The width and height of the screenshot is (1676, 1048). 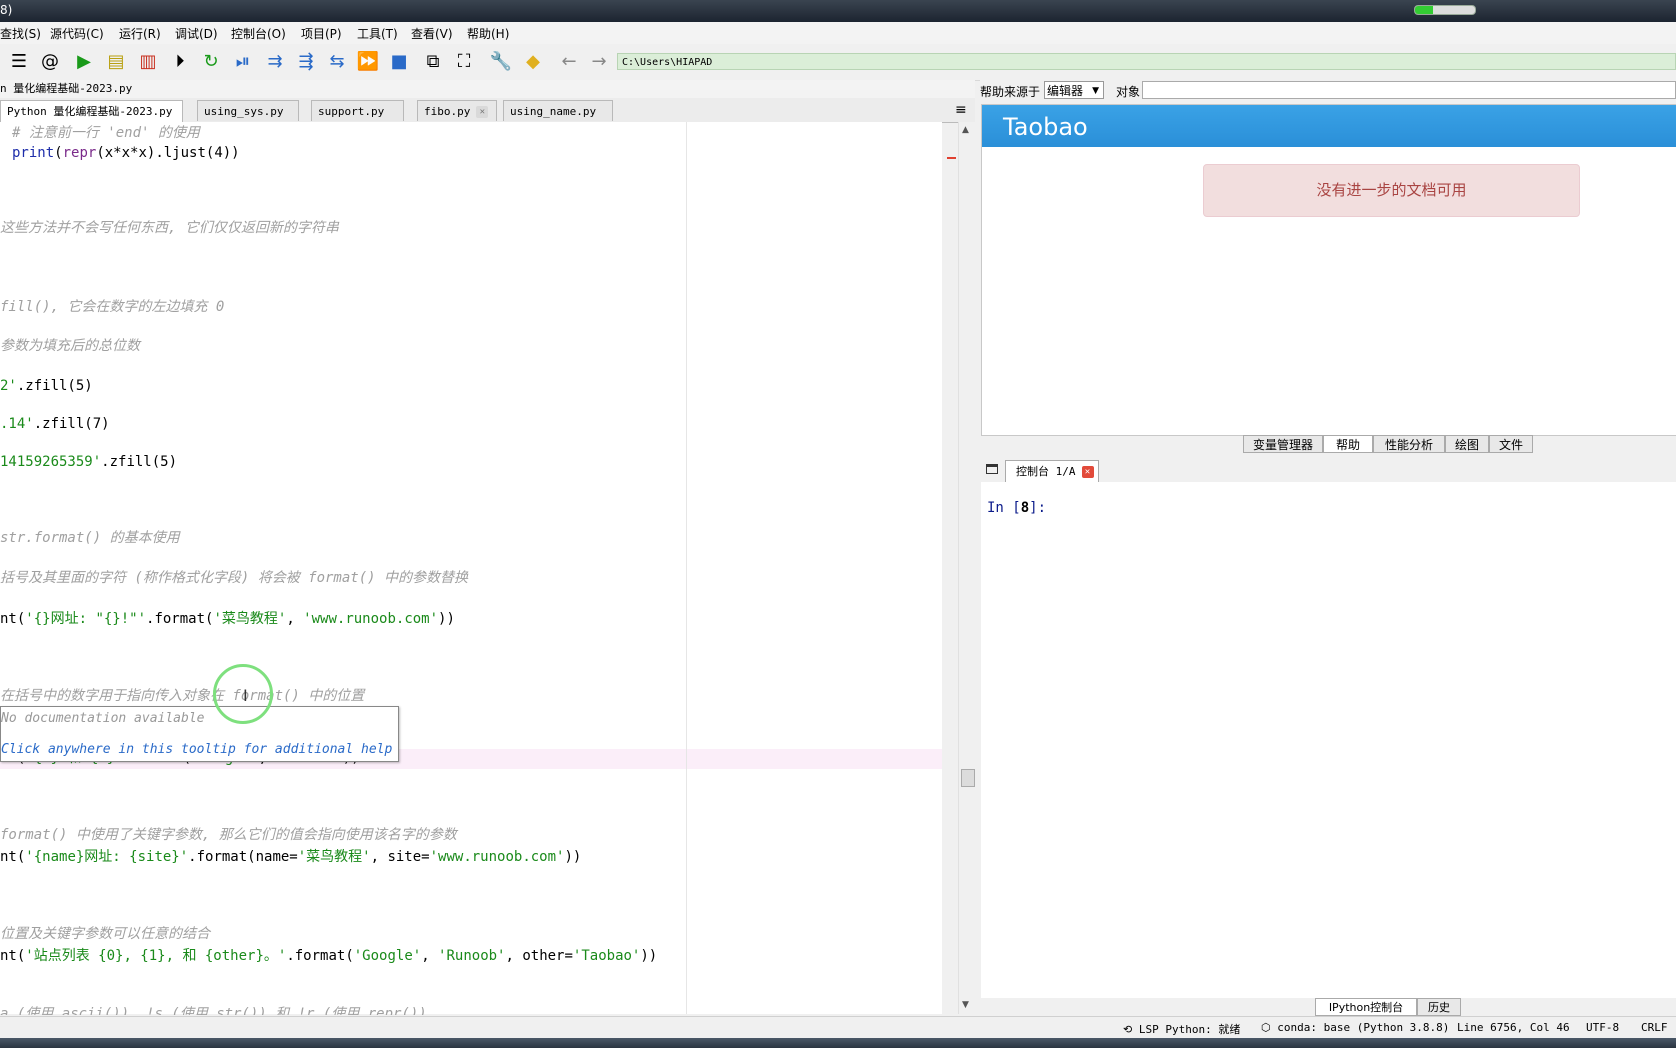 What do you see at coordinates (126, 153) in the screenshot?
I see `code-line: print(repr(x*x*x).ljust(4))` at bounding box center [126, 153].